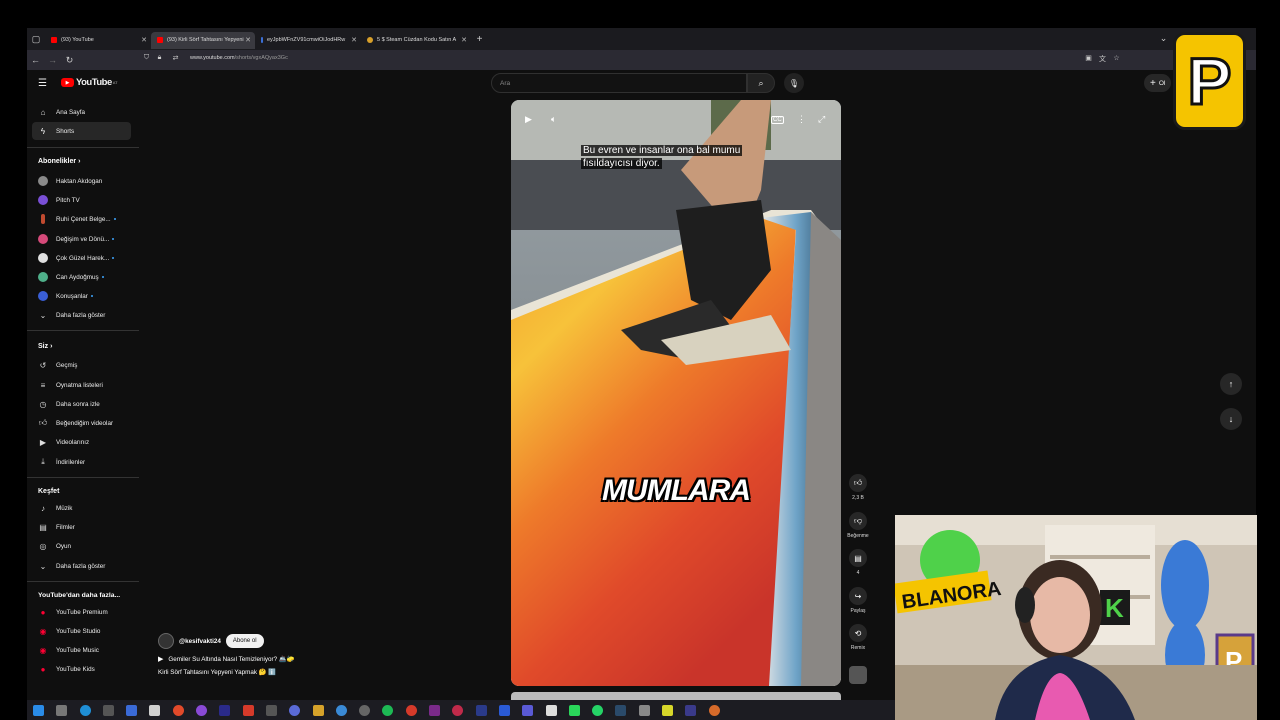 Image resolution: width=1280 pixels, height=720 pixels. What do you see at coordinates (458, 710) in the screenshot?
I see `opera-icon` at bounding box center [458, 710].